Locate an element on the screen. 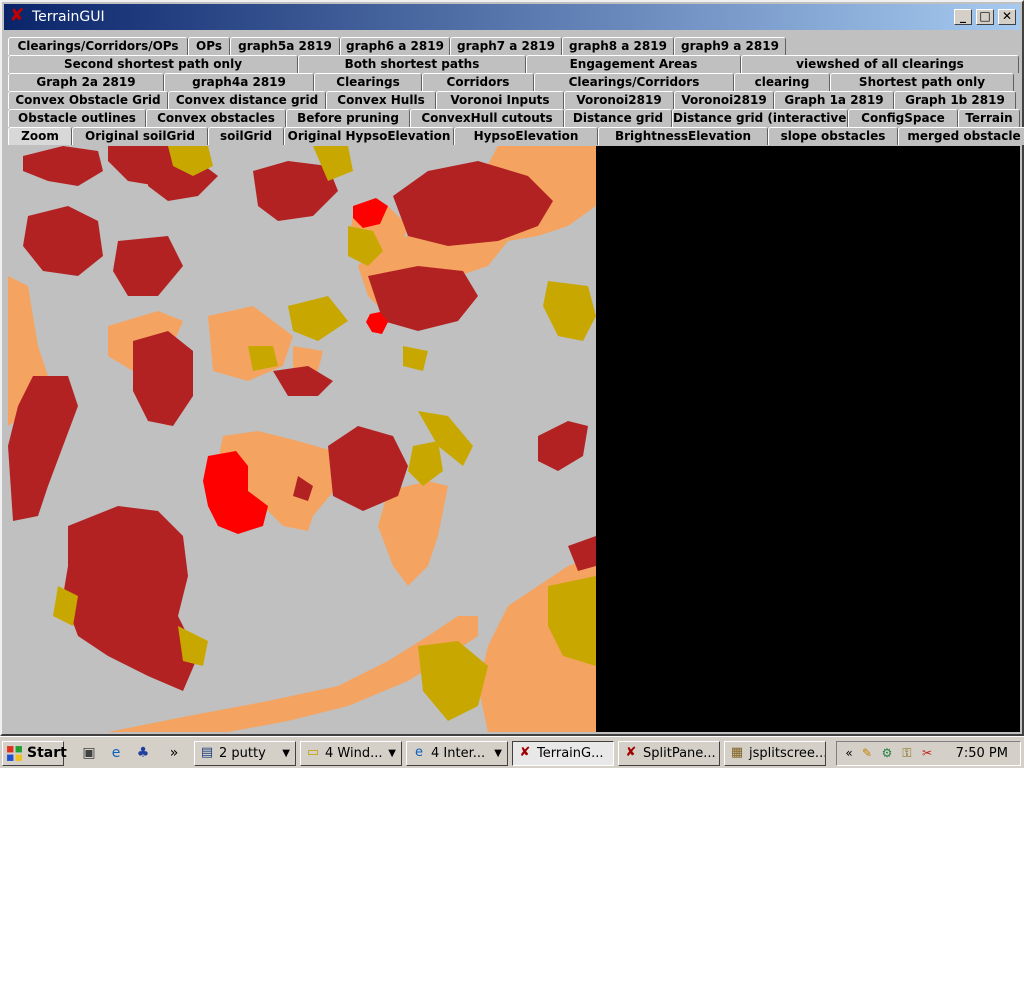 The height and width of the screenshot is (982, 1024). tab-engagement-areas: Engagement Areas is located at coordinates (633, 64).